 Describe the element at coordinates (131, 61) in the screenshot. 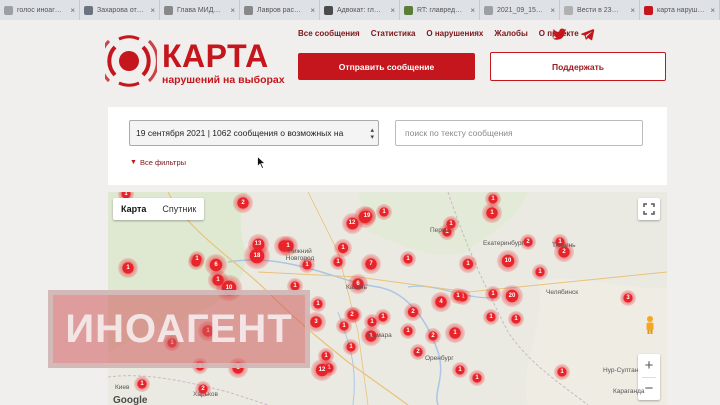

I see `logo-target-icon` at that location.